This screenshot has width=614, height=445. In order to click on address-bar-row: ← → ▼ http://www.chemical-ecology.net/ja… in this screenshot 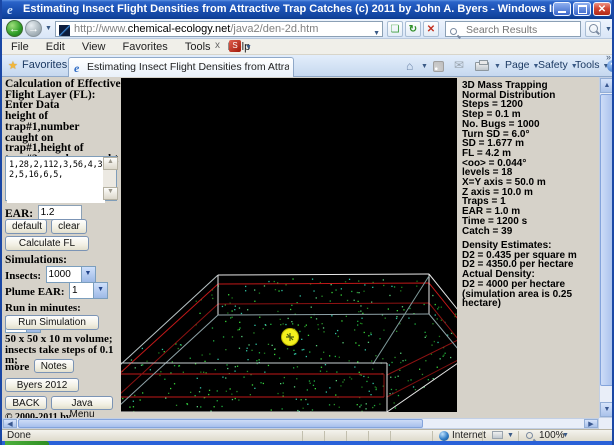, I will do `click(307, 29)`.